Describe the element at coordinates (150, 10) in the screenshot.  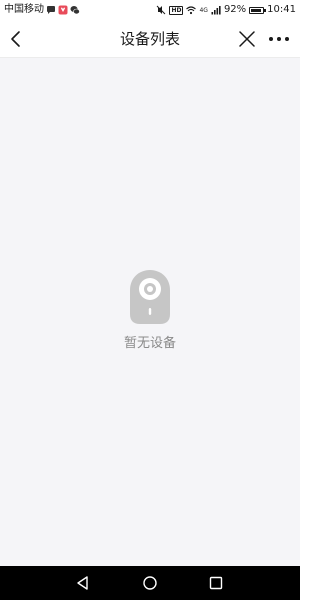
I see `status-bar: 中国移动 HD 4G 92% 10:41` at that location.